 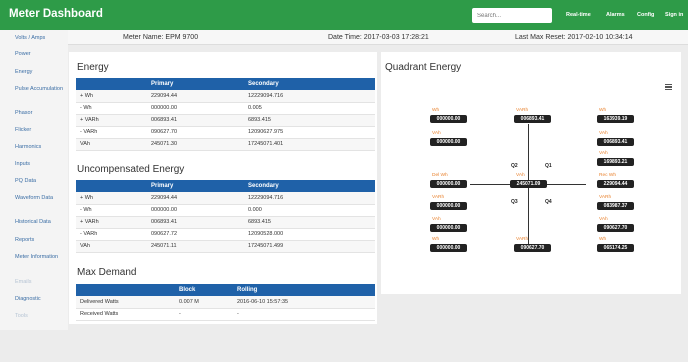 I want to click on quadrant-cell-value: 229094.44, so click(x=615, y=184).